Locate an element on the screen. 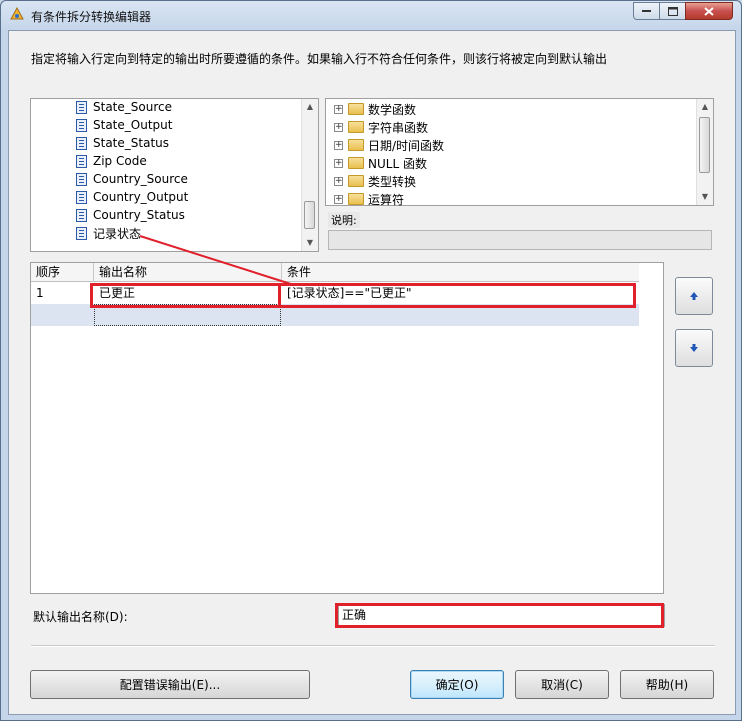 Image resolution: width=742 pixels, height=721 pixels. arrow-up-icon is located at coordinates (694, 296).